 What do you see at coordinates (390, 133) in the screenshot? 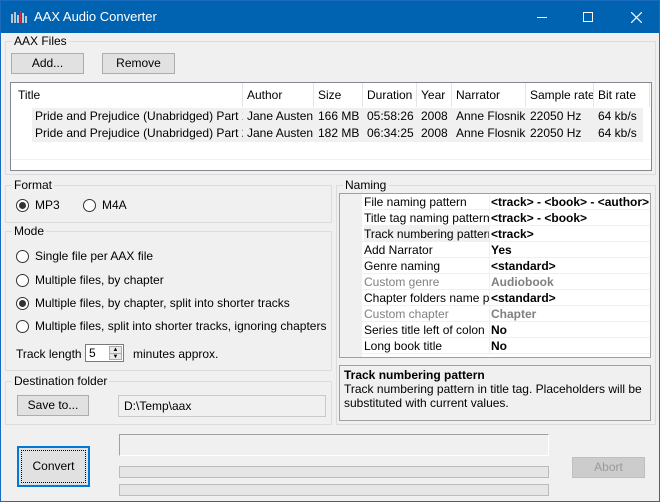
I see `cell-duration: 06:34:25` at bounding box center [390, 133].